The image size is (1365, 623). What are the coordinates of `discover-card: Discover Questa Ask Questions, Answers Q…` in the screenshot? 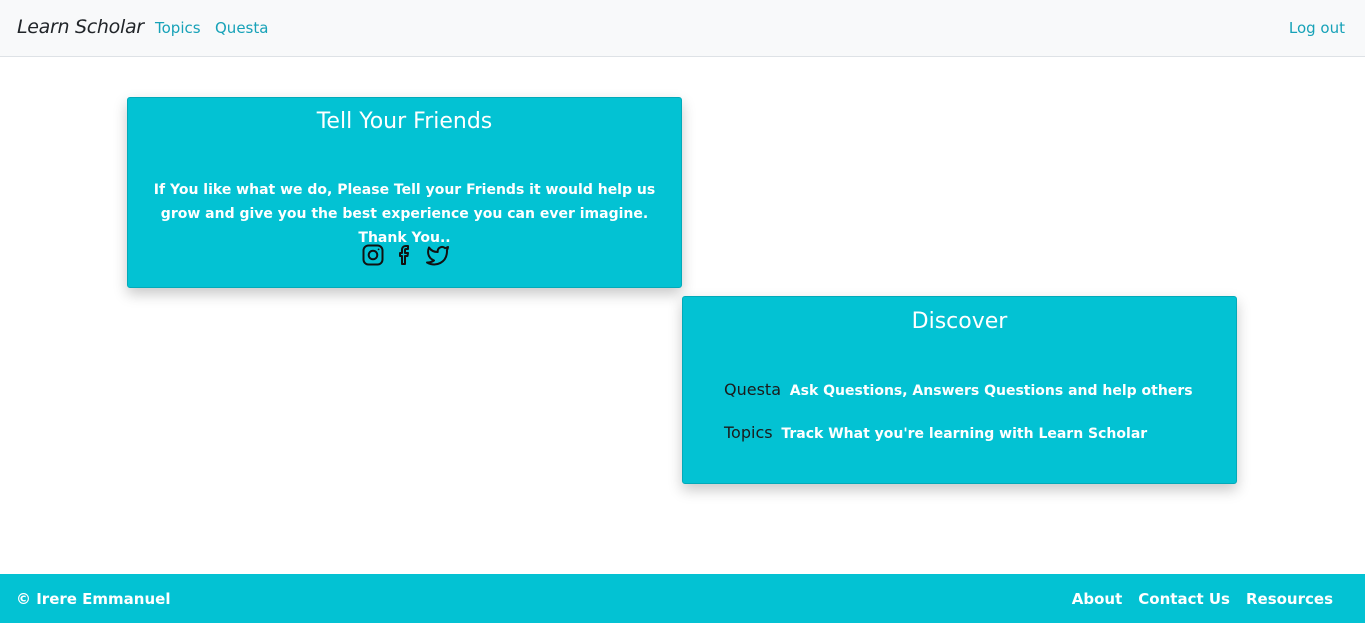 It's located at (959, 390).